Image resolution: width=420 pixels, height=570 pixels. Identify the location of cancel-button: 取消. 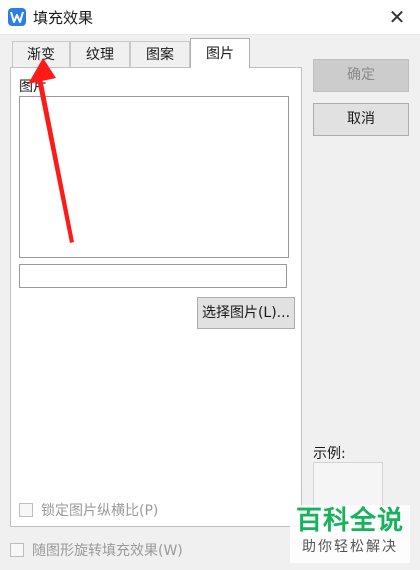
(361, 119).